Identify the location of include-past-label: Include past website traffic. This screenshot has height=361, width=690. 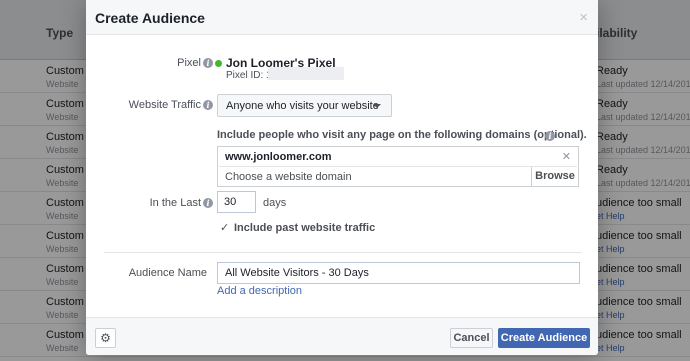
(304, 228).